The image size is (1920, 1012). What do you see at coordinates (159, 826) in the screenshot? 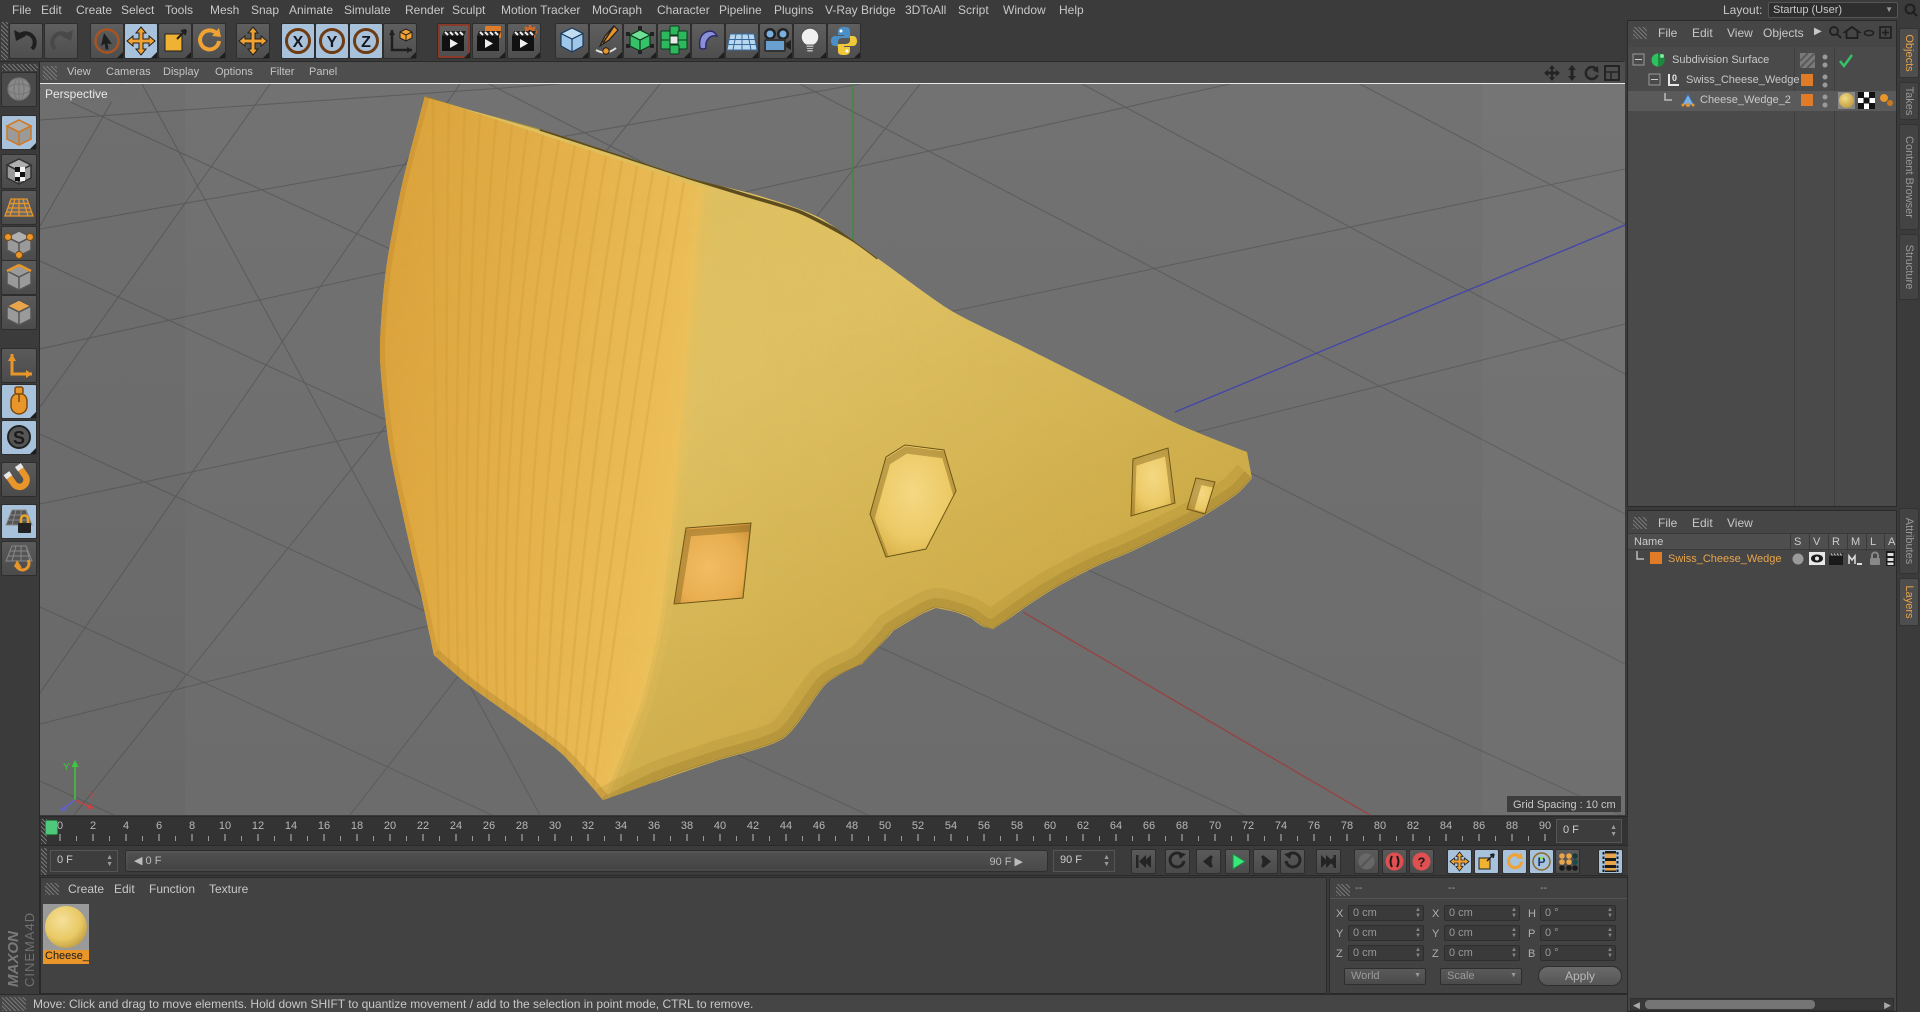
I see `svg-text: 6` at bounding box center [159, 826].